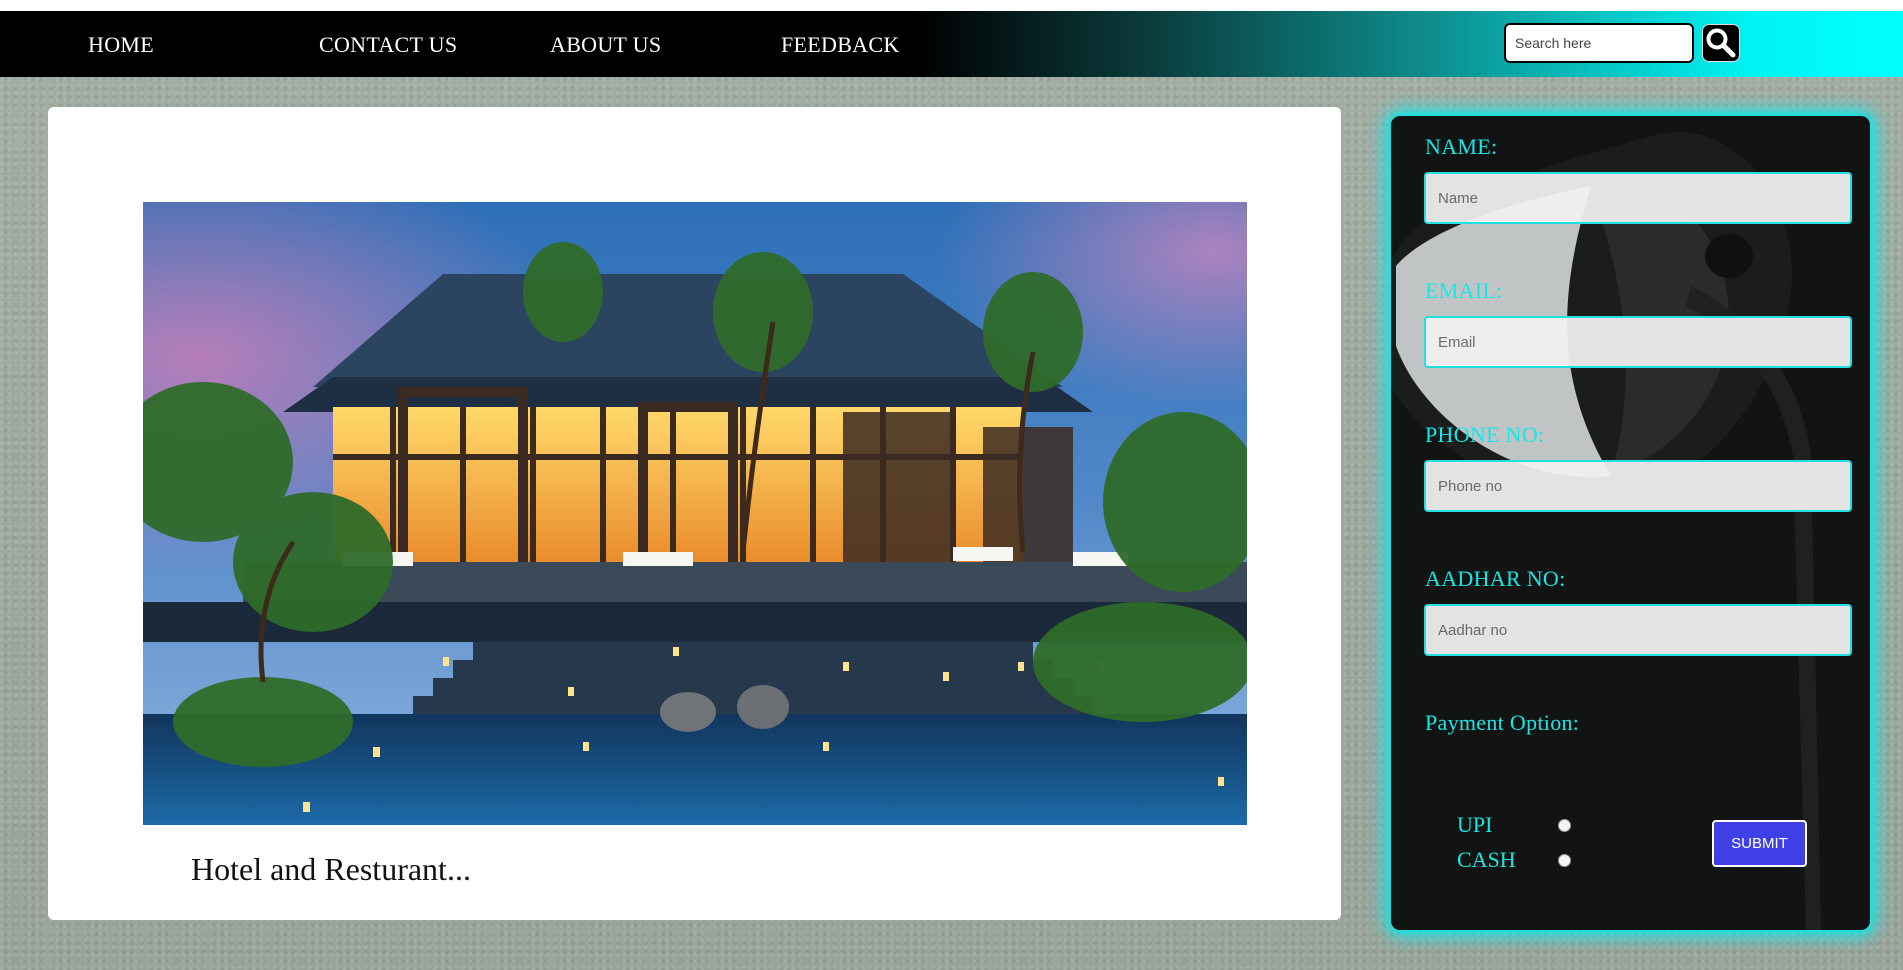  I want to click on navbar: HOME CONTACT US ABOUT US FEEDBACK, so click(951, 44).